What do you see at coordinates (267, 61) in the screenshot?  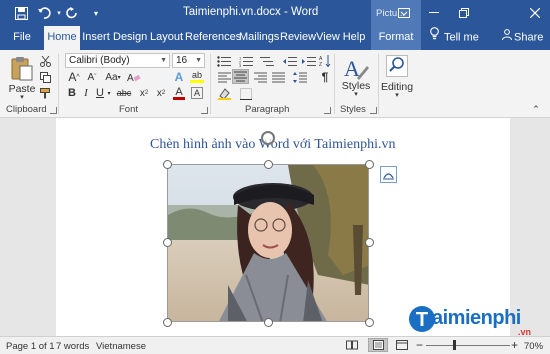 I see `multilevel-list-icon` at bounding box center [267, 61].